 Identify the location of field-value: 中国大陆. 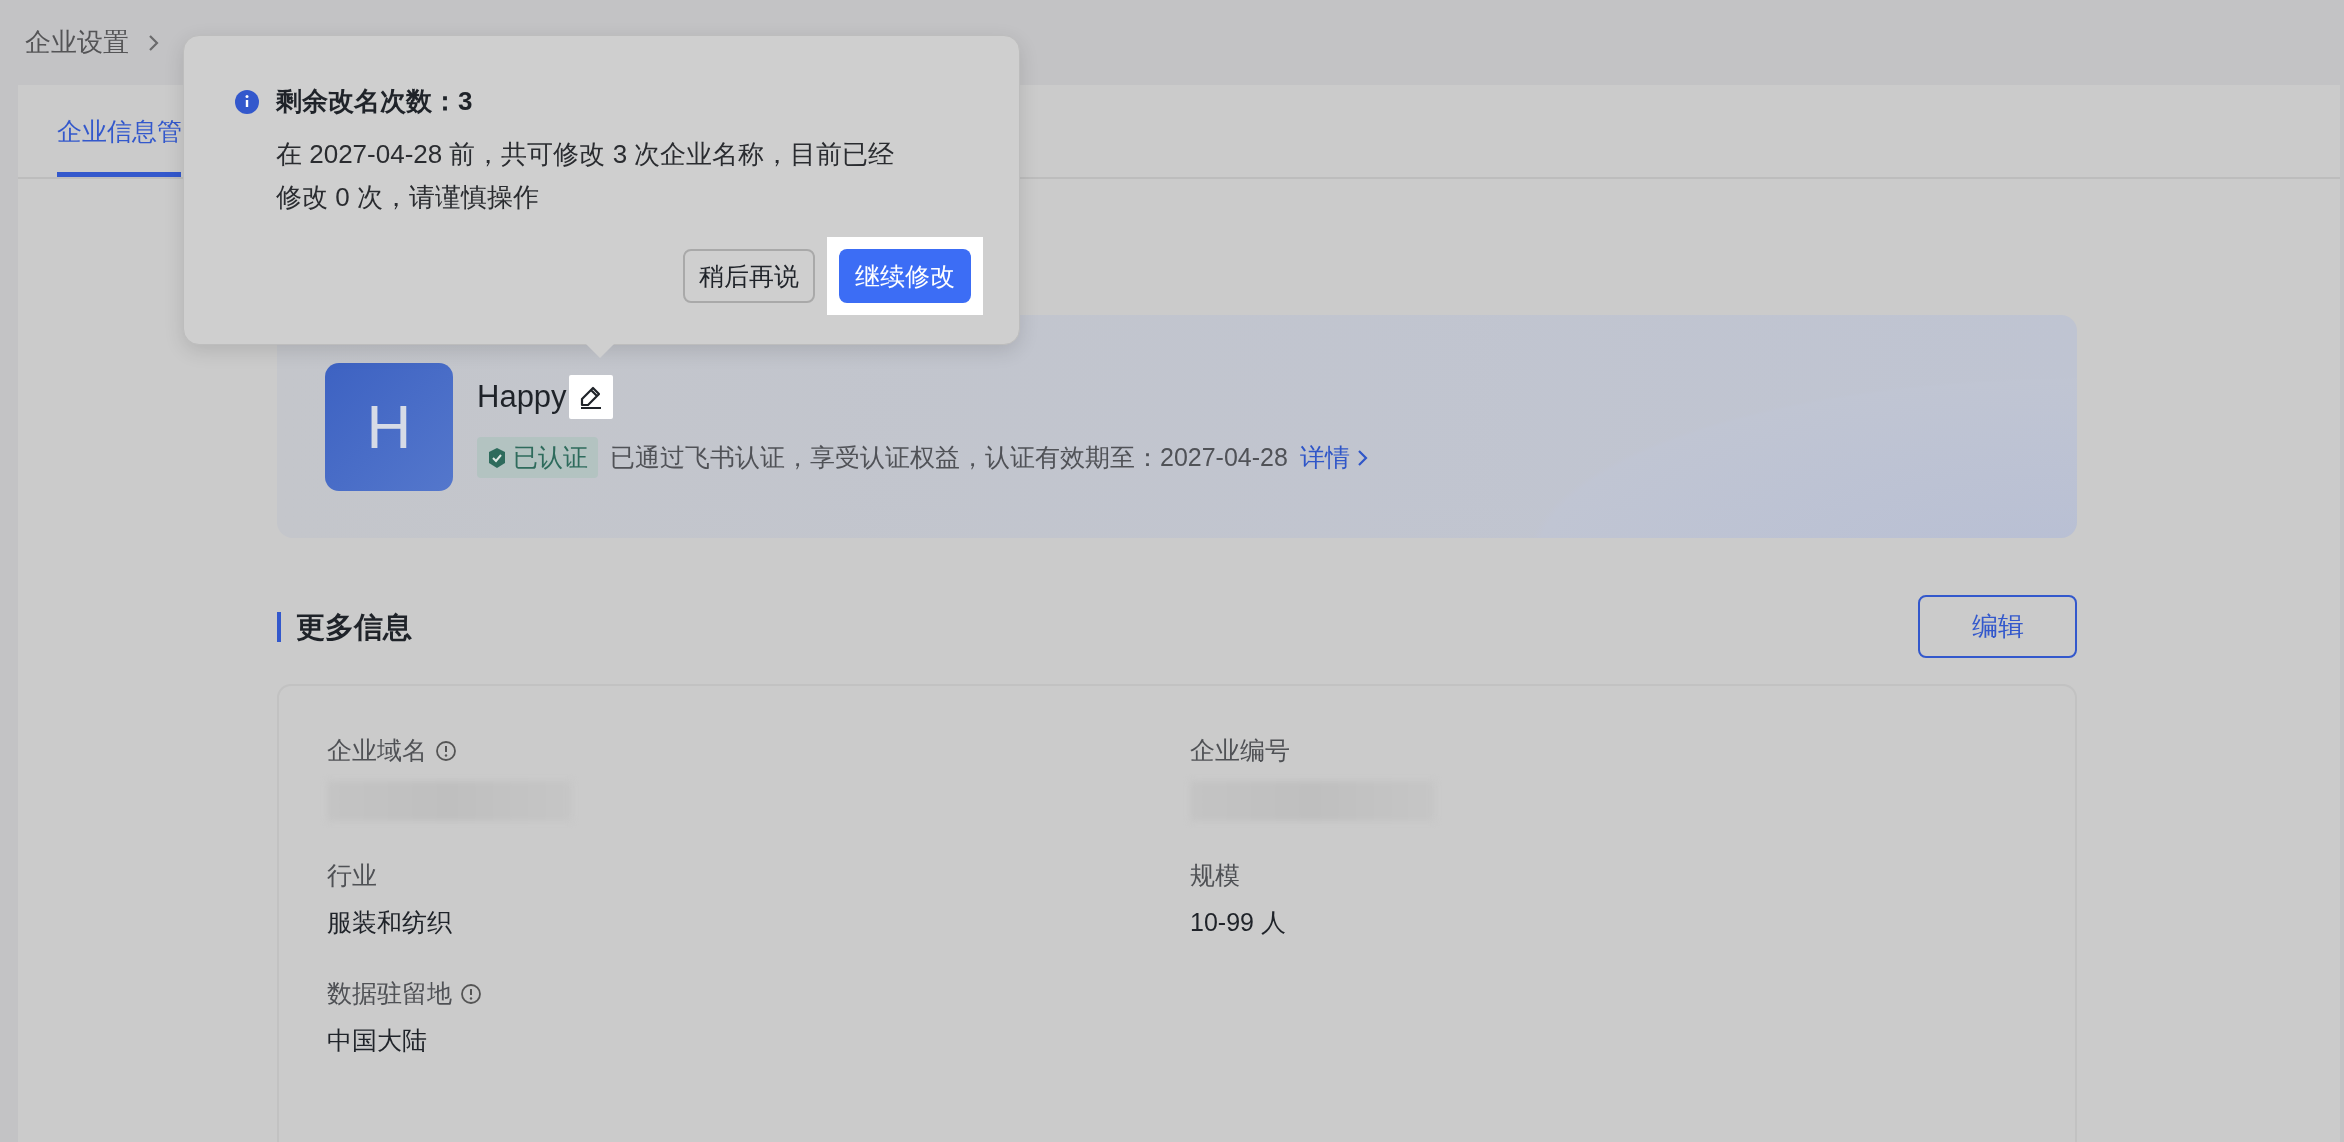
(377, 1040).